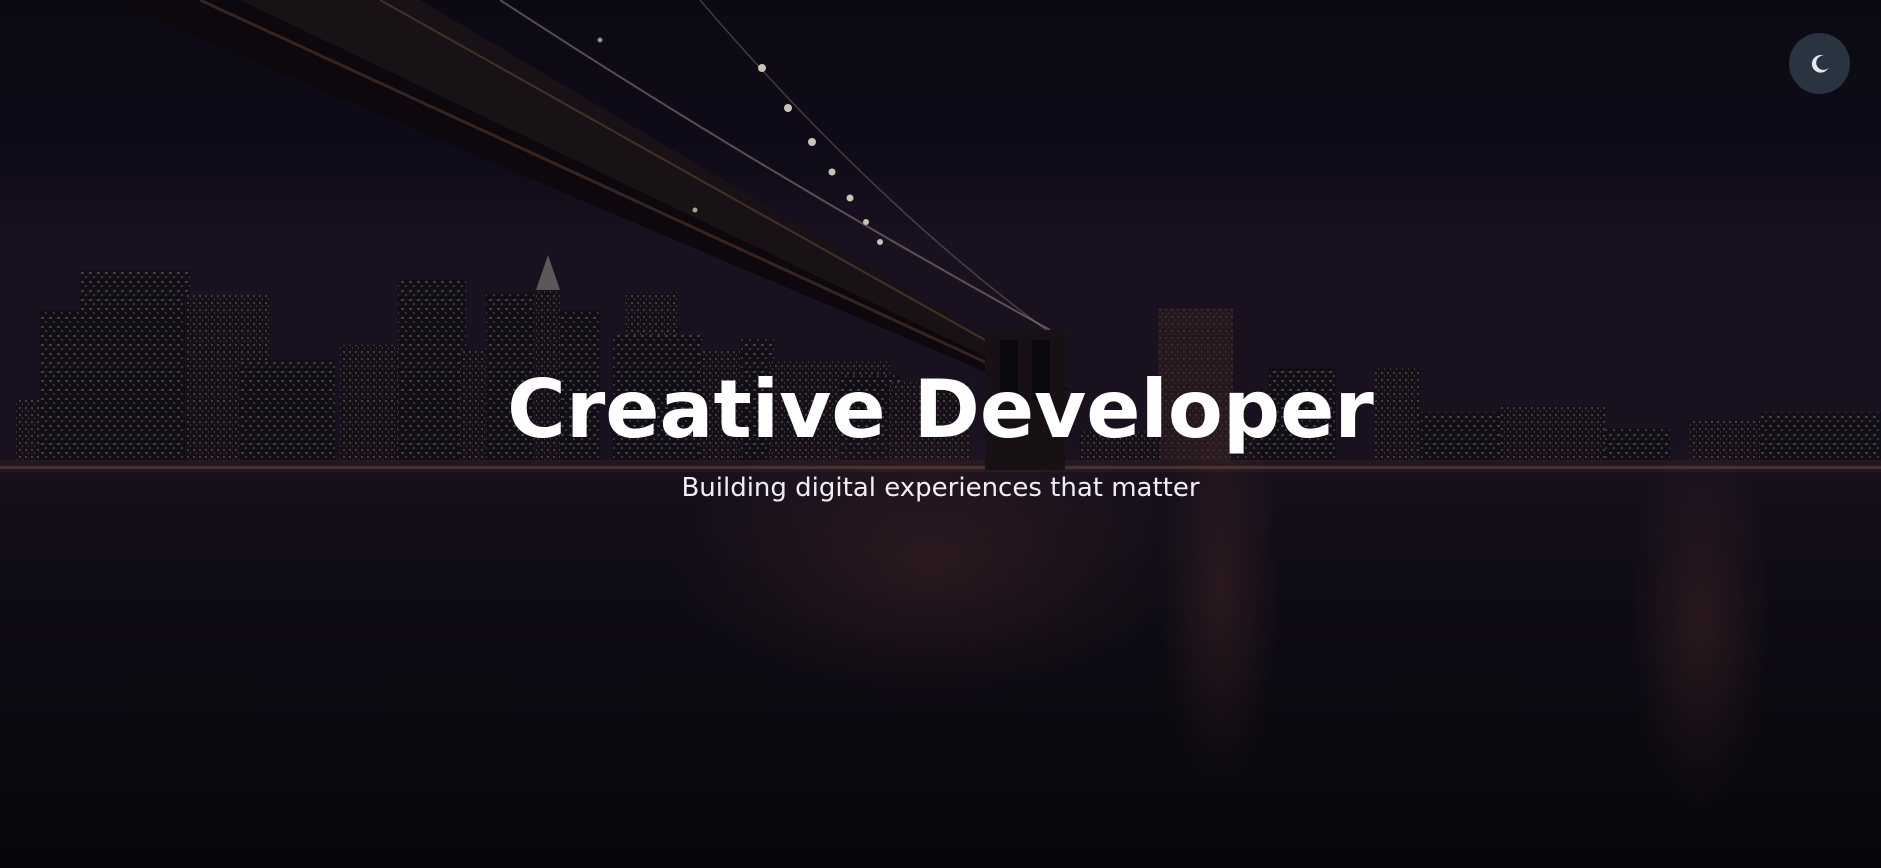  Describe the element at coordinates (940, 488) in the screenshot. I see `hero-subtitle: Building digital experiences that matter` at that location.